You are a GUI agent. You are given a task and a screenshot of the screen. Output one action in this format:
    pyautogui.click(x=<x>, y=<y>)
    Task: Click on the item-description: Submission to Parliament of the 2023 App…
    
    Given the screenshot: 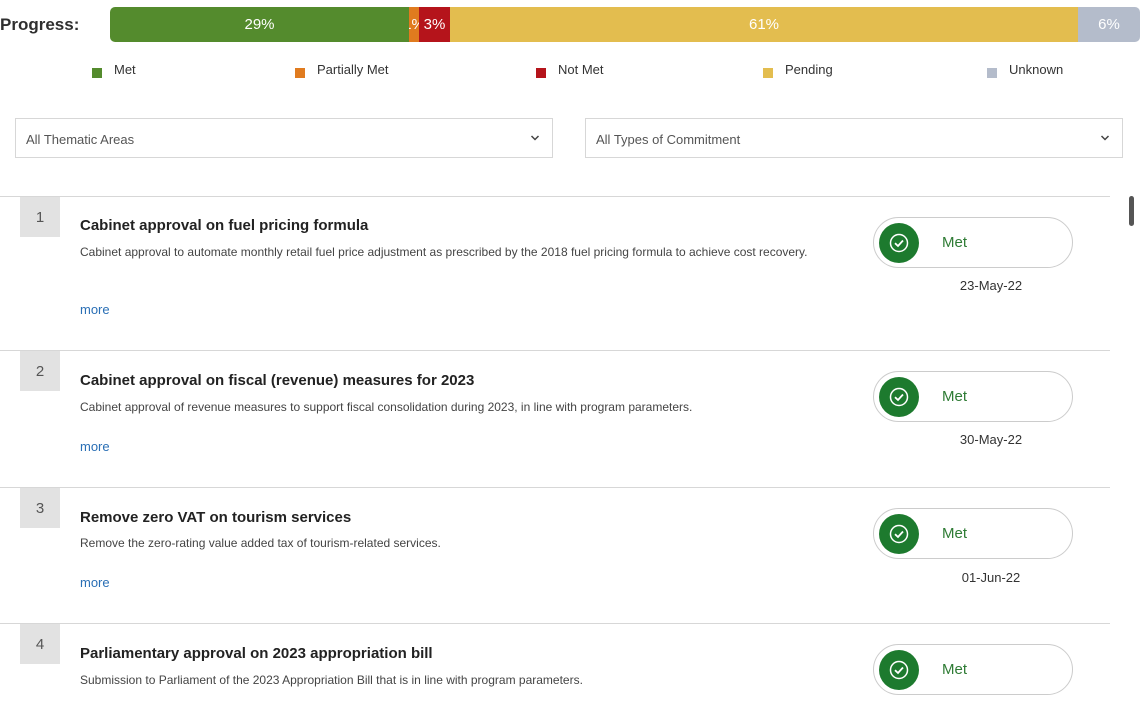 What is the action you would take?
    pyautogui.click(x=331, y=680)
    